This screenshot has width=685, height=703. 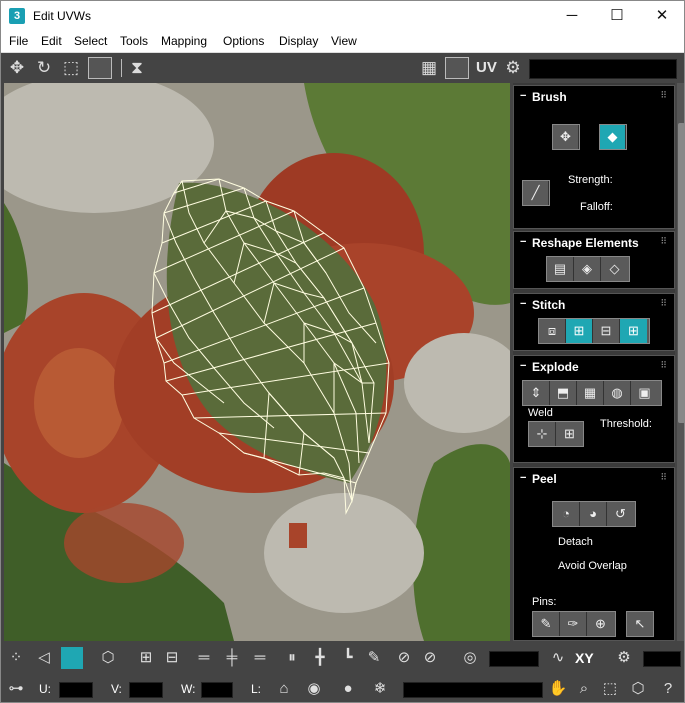 I want to click on stitch-to-target-icon: ⊞, so click(x=633, y=331).